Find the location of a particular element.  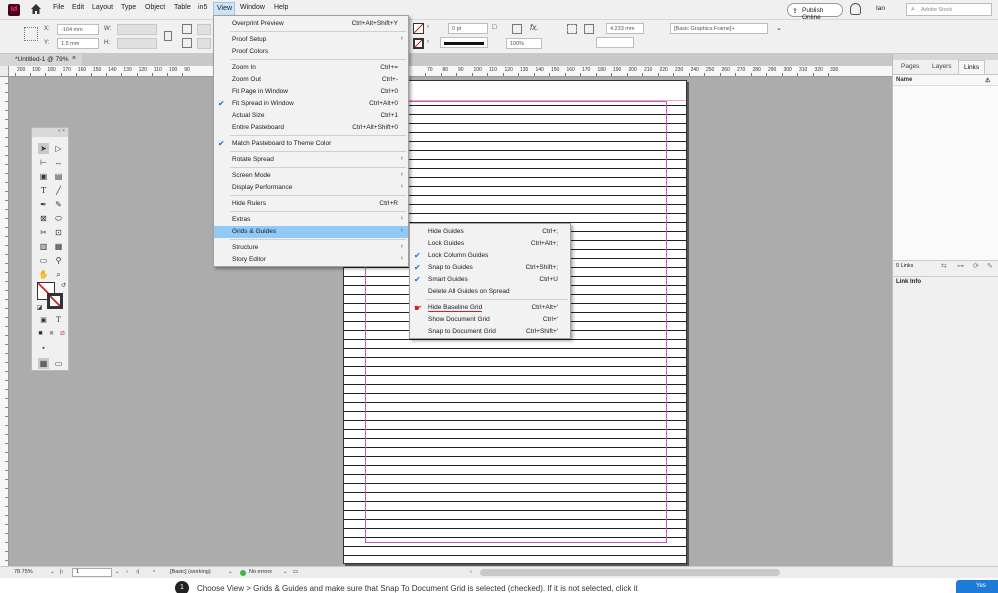

hand-tool-icon: ✋ is located at coordinates (43, 274).